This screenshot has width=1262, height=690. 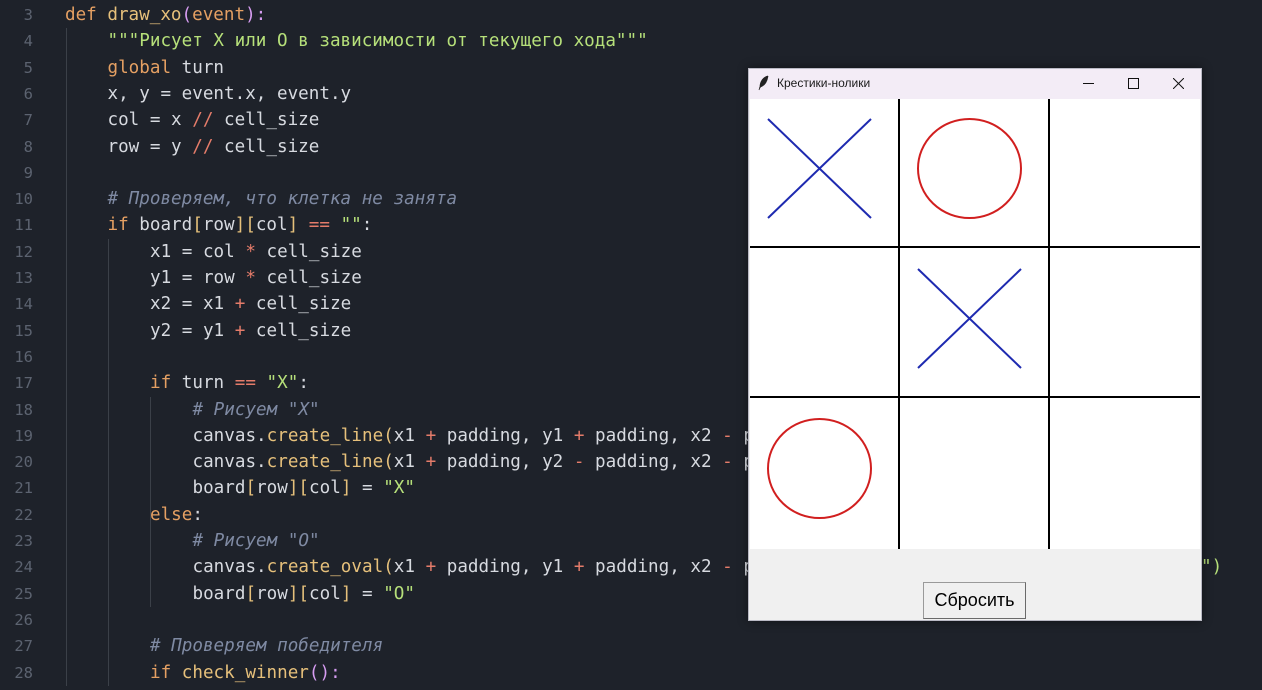 What do you see at coordinates (28, 93) in the screenshot?
I see `line-number: 6` at bounding box center [28, 93].